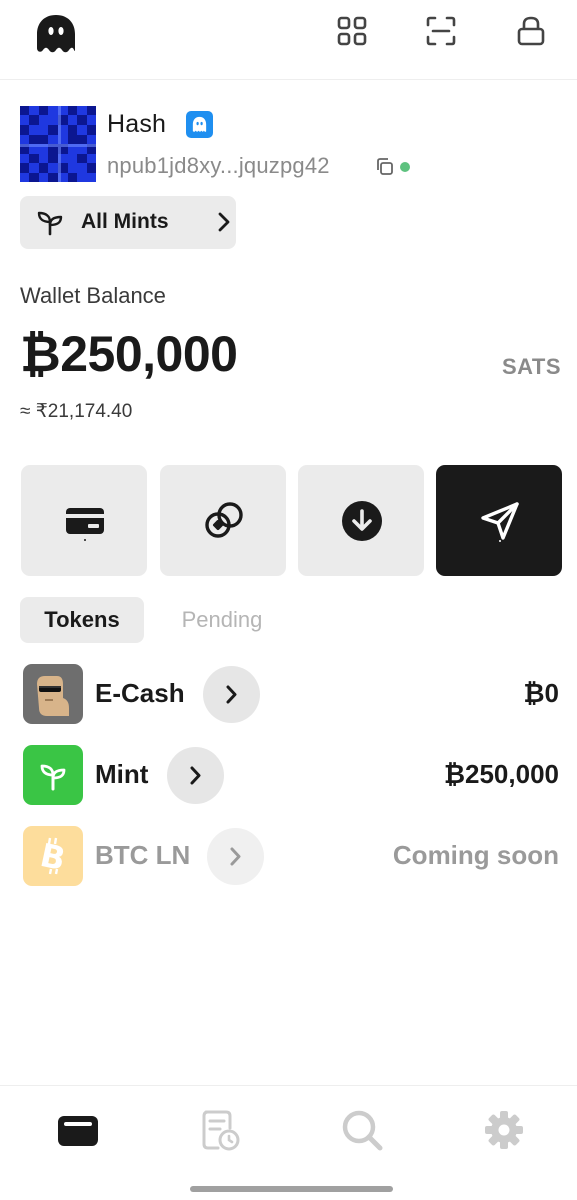 The height and width of the screenshot is (1200, 577). I want to click on token-row-mint: Mint ₿250,000, so click(288, 775).